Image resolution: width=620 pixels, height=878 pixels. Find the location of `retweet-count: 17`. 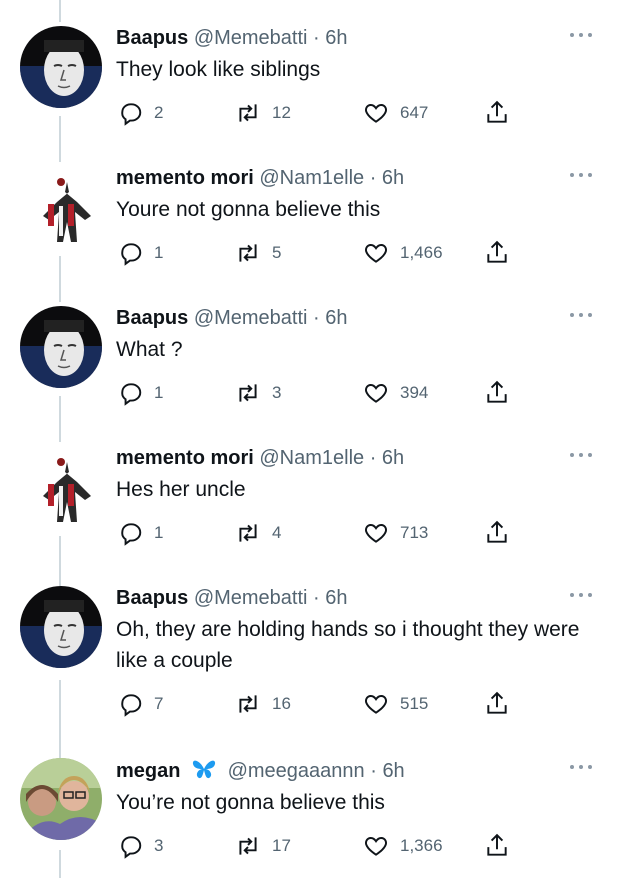

retweet-count: 17 is located at coordinates (281, 845).